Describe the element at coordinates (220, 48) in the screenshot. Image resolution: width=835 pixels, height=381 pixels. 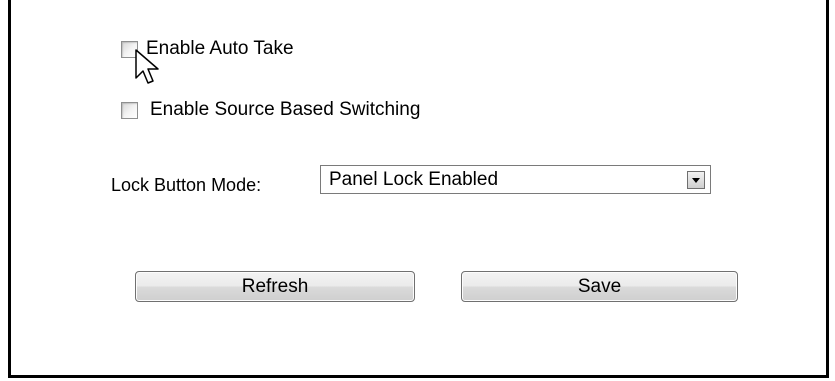
I see `auto-take-label: Enable Auto Take` at that location.